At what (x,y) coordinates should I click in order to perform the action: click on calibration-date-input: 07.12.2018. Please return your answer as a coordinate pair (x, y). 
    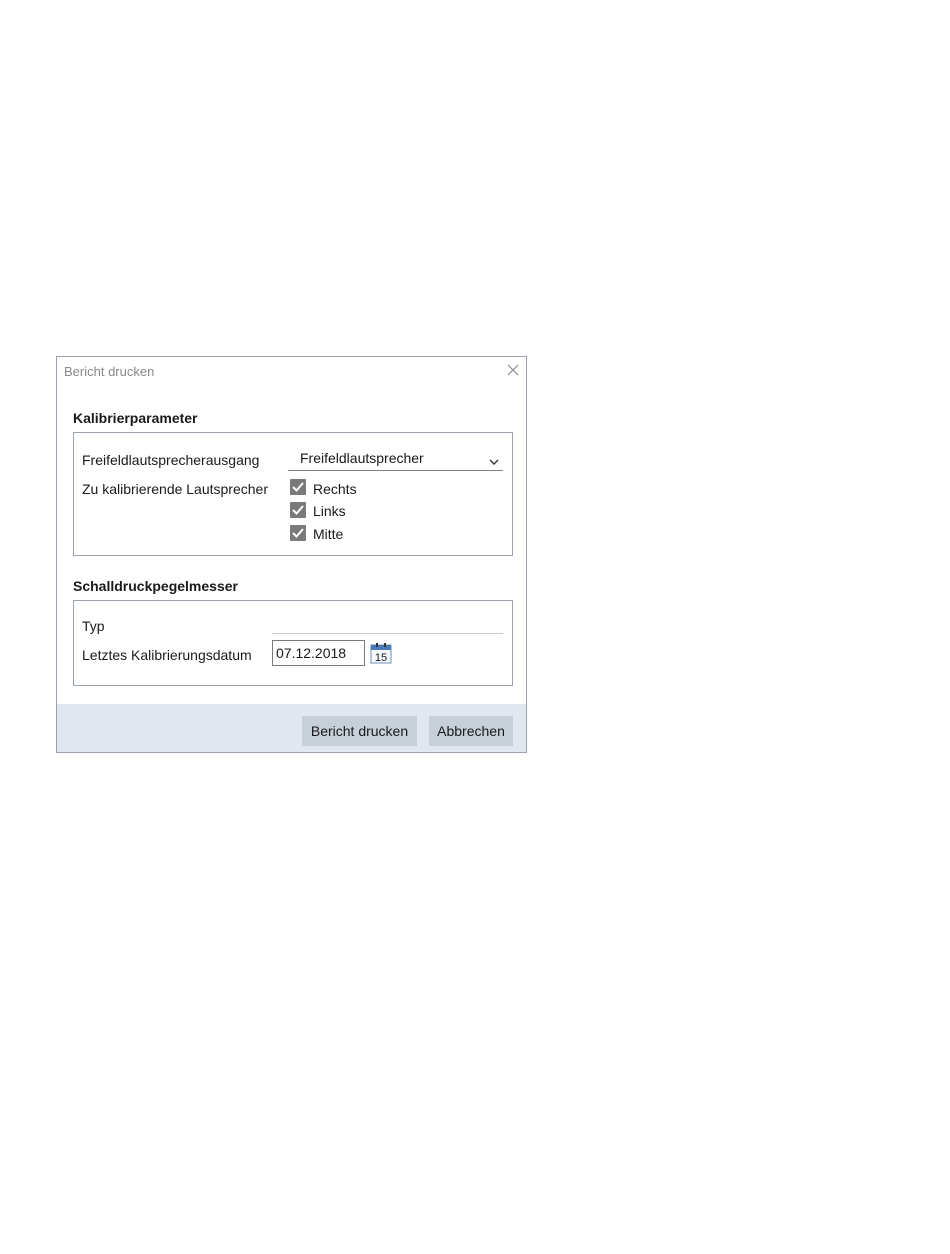
    Looking at the image, I should click on (318, 653).